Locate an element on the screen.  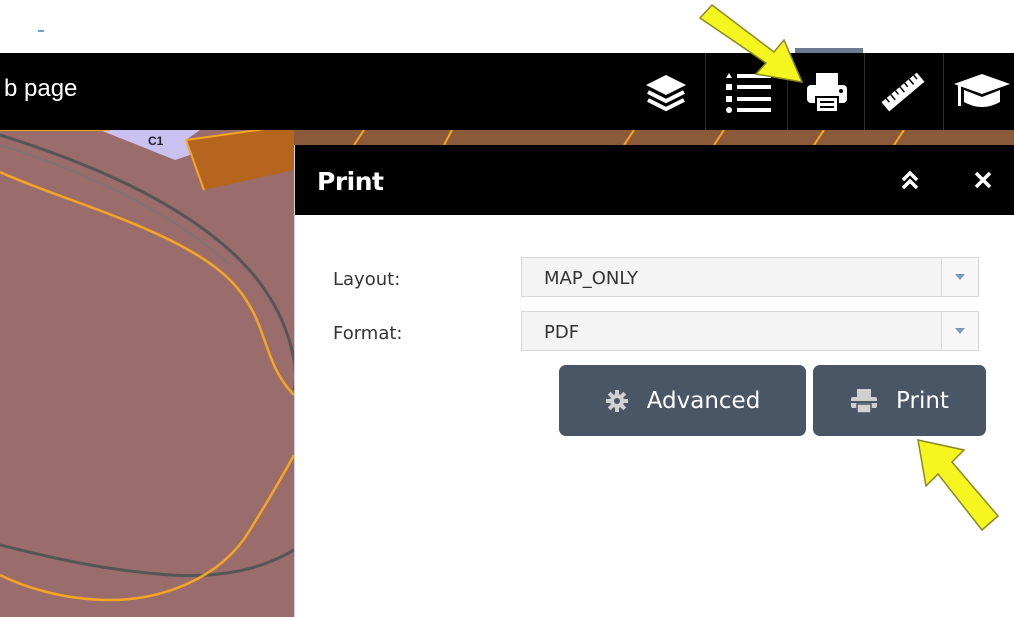
header-title: b page is located at coordinates (41, 88).